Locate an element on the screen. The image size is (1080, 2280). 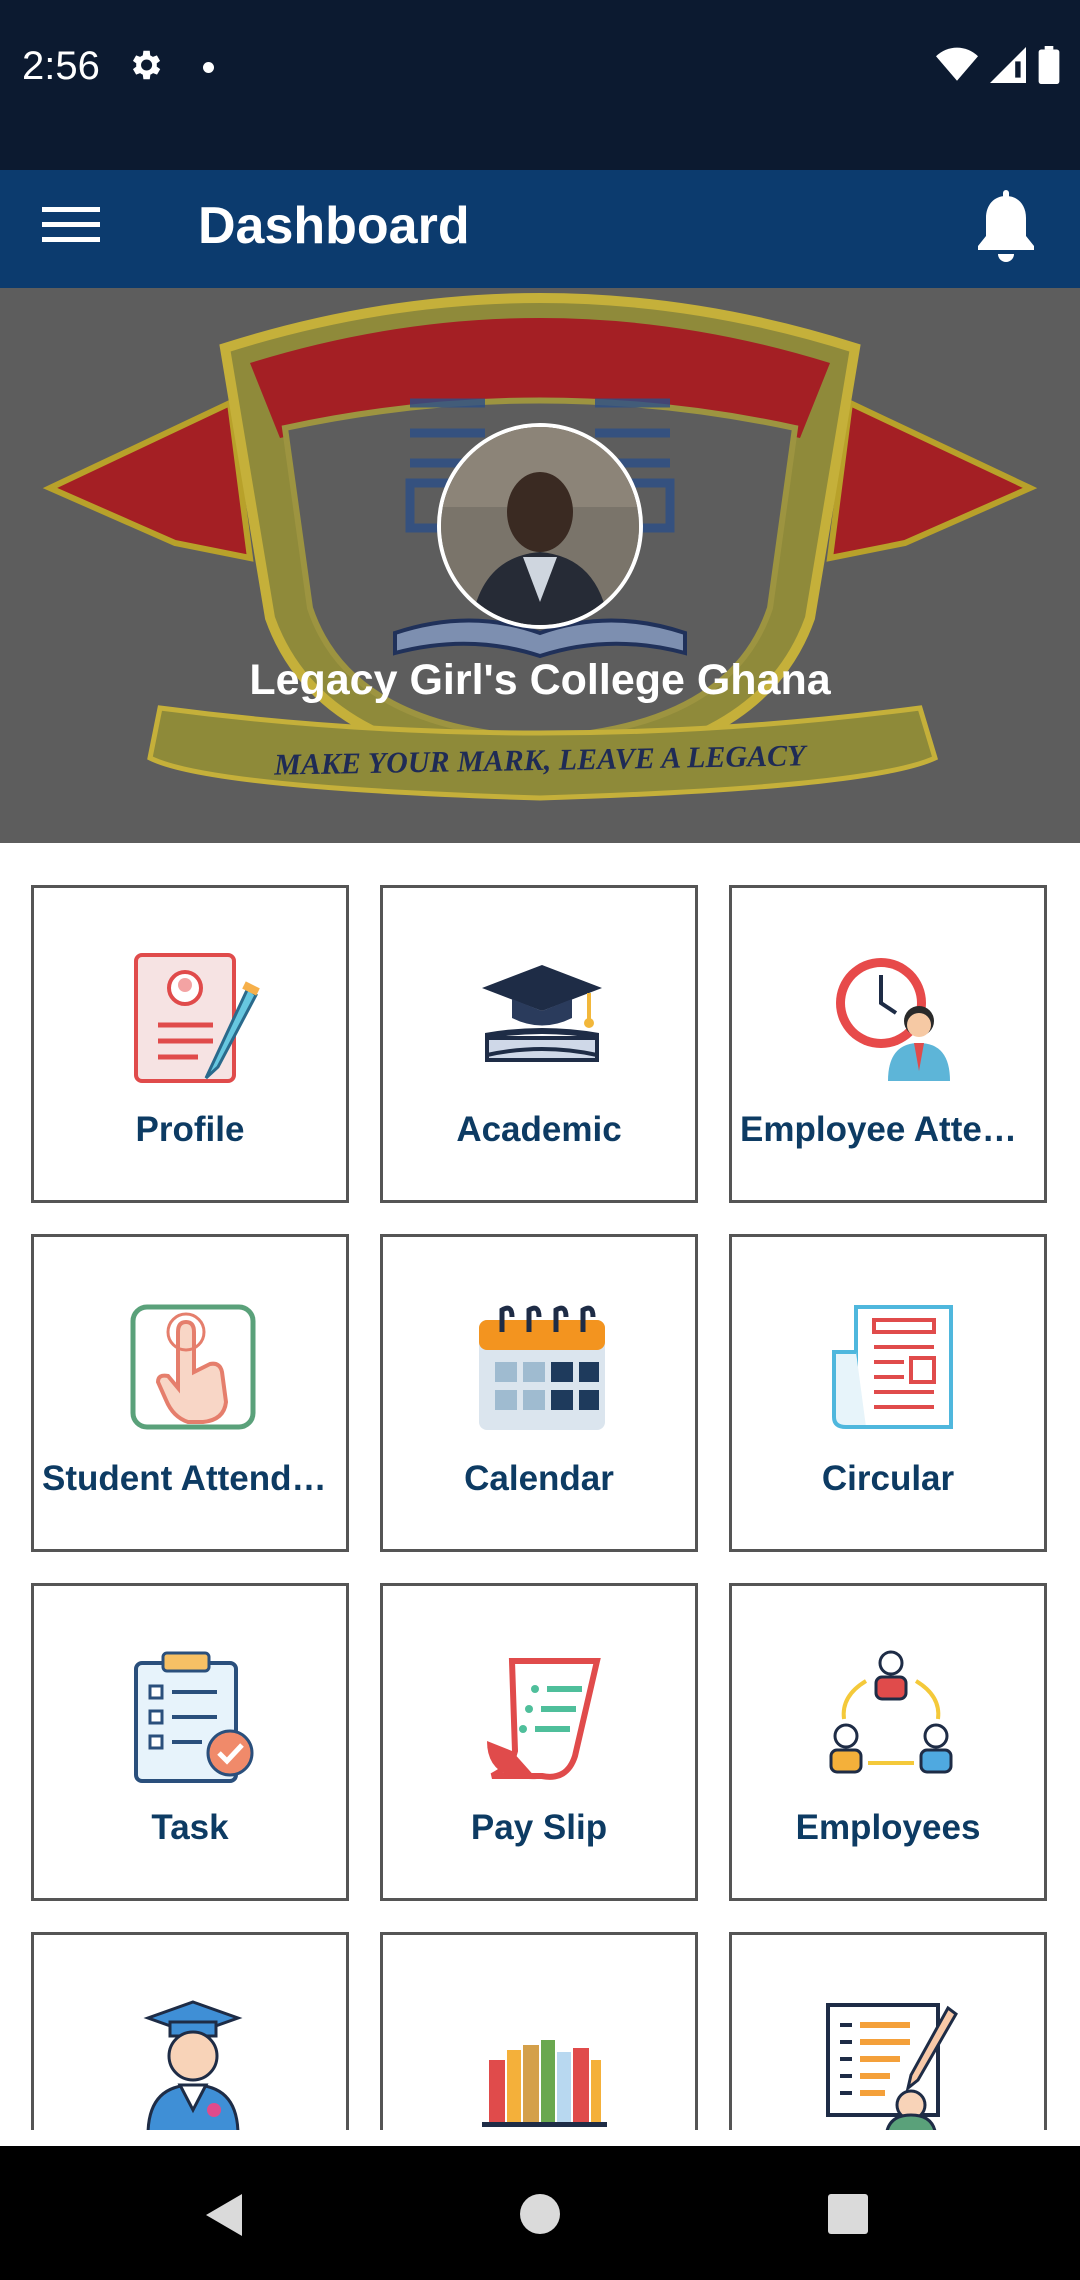
graduate-icon is located at coordinates (193, 2065).